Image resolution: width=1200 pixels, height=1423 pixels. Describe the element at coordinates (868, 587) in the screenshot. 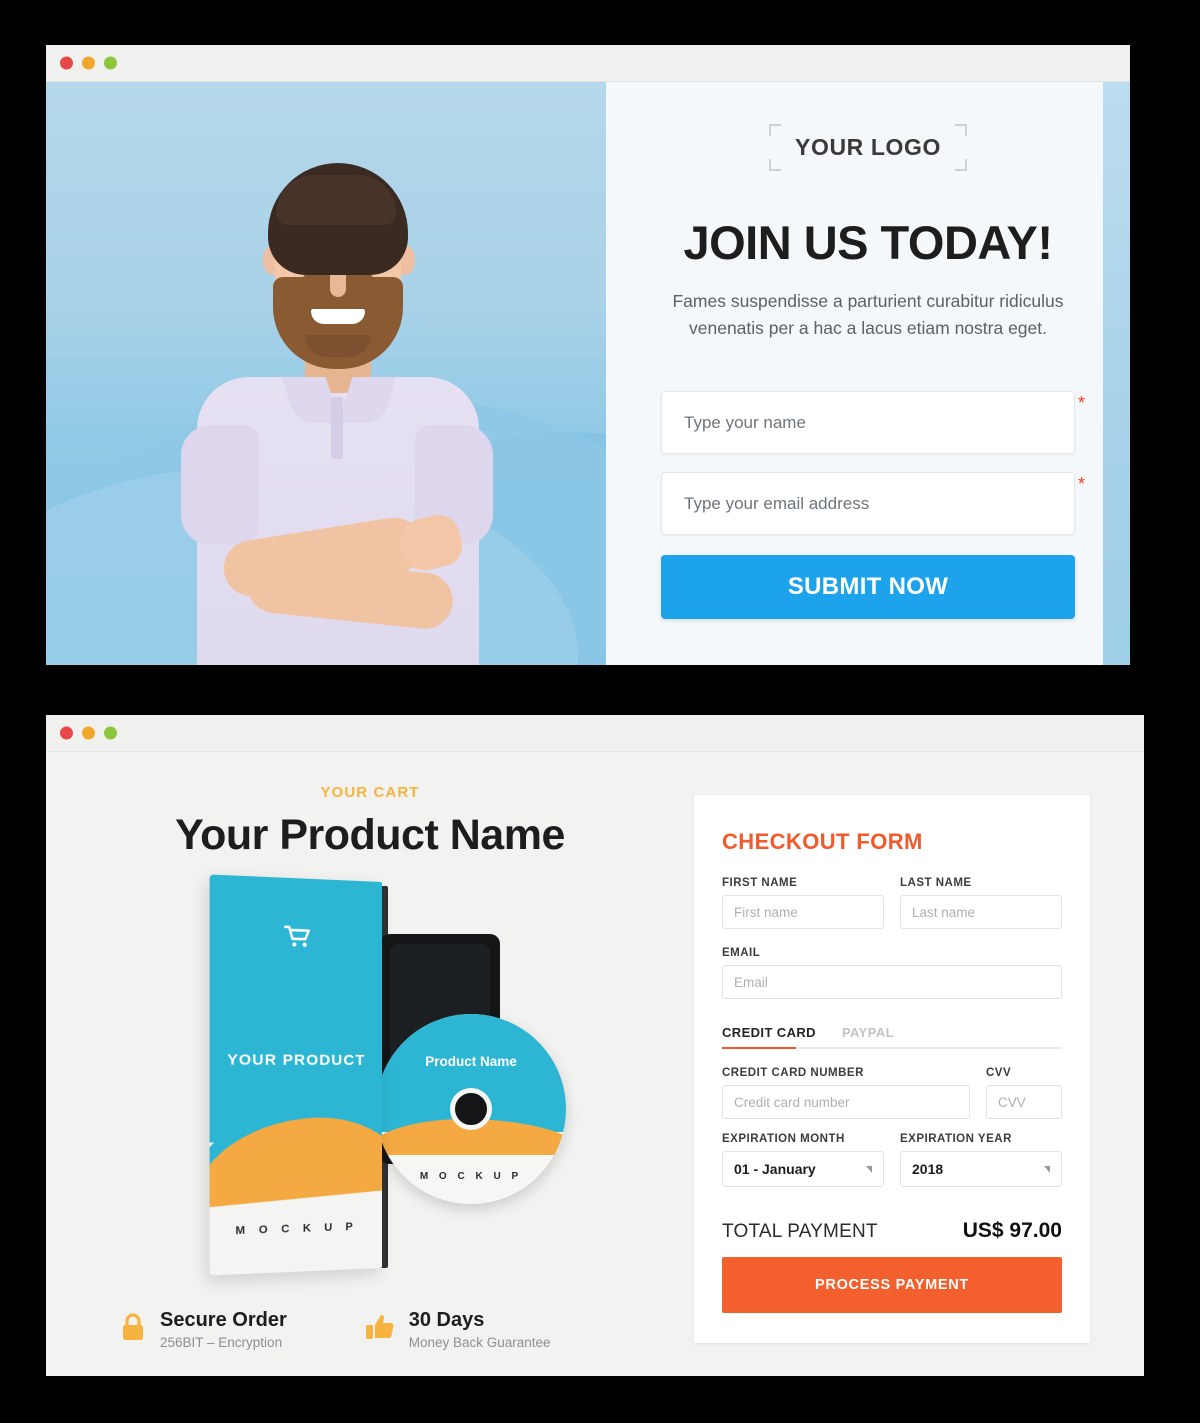

I see `submit-now-button: SUBMIT NOW` at that location.